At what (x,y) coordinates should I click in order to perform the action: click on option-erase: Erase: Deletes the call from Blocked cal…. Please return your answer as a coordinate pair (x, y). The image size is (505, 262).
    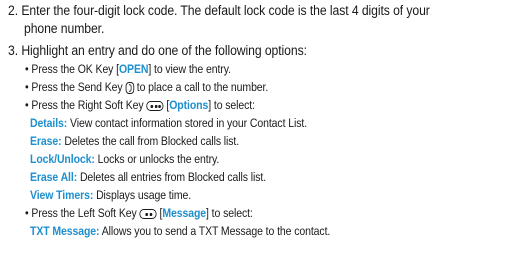
    Looking at the image, I should click on (134, 141).